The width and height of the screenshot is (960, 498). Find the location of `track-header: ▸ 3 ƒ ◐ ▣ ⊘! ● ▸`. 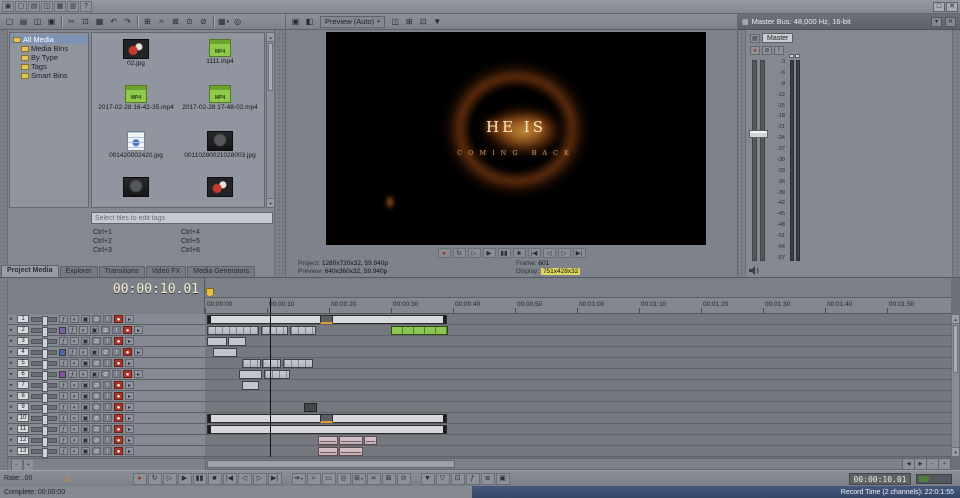

track-header: ▸ 3 ƒ ◐ ▣ ⊘! ● ▸ is located at coordinates (106, 342).